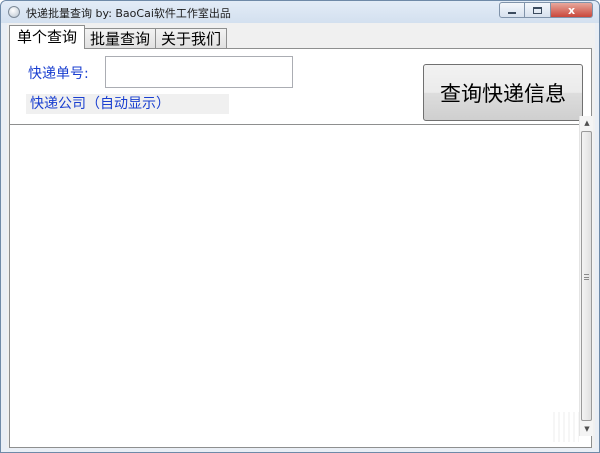  What do you see at coordinates (128, 13) in the screenshot?
I see `window-title: 快递批量查询 by: BaoCai软件工作室出品` at bounding box center [128, 13].